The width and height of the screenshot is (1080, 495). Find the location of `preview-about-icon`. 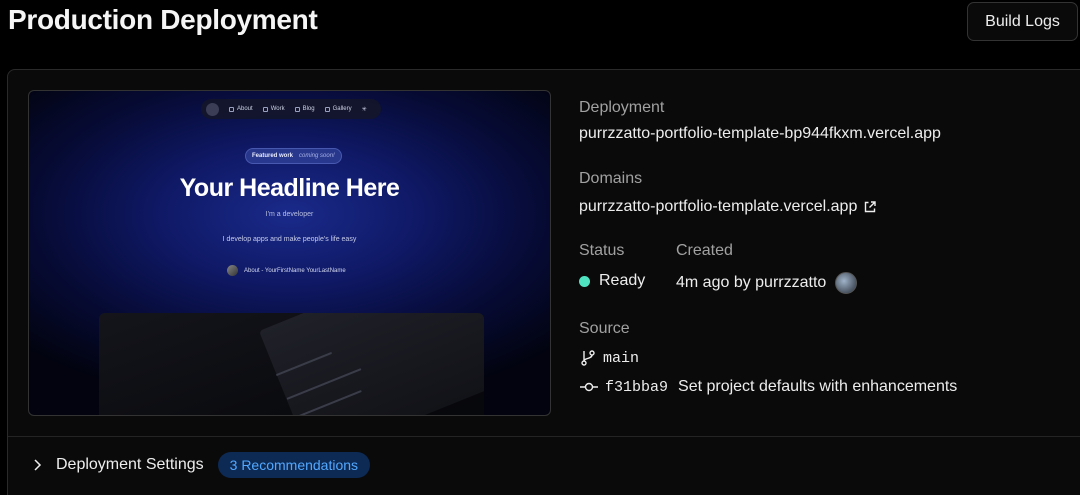

preview-about-icon is located at coordinates (231, 109).